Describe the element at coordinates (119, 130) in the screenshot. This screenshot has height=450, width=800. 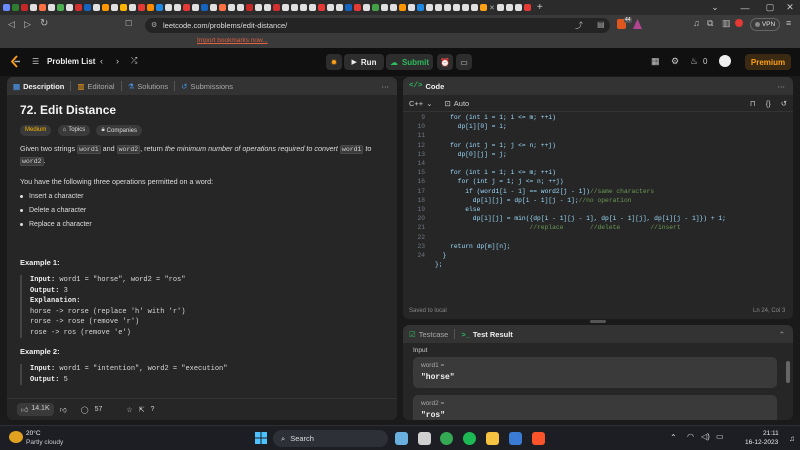
I see `companies-chip: 🔒︎ Companies` at that location.